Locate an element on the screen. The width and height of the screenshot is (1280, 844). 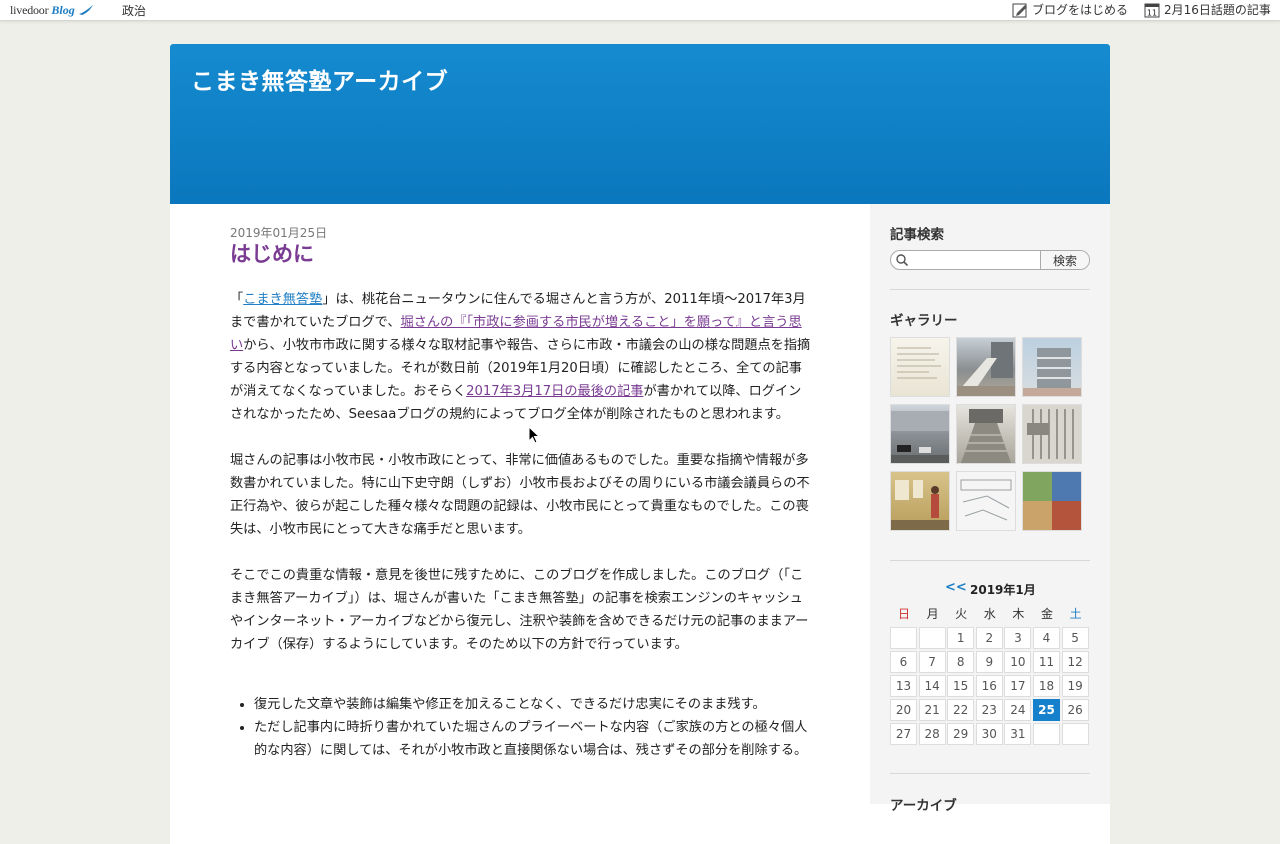
calendar-weekday-label: 日 is located at coordinates (903, 614).